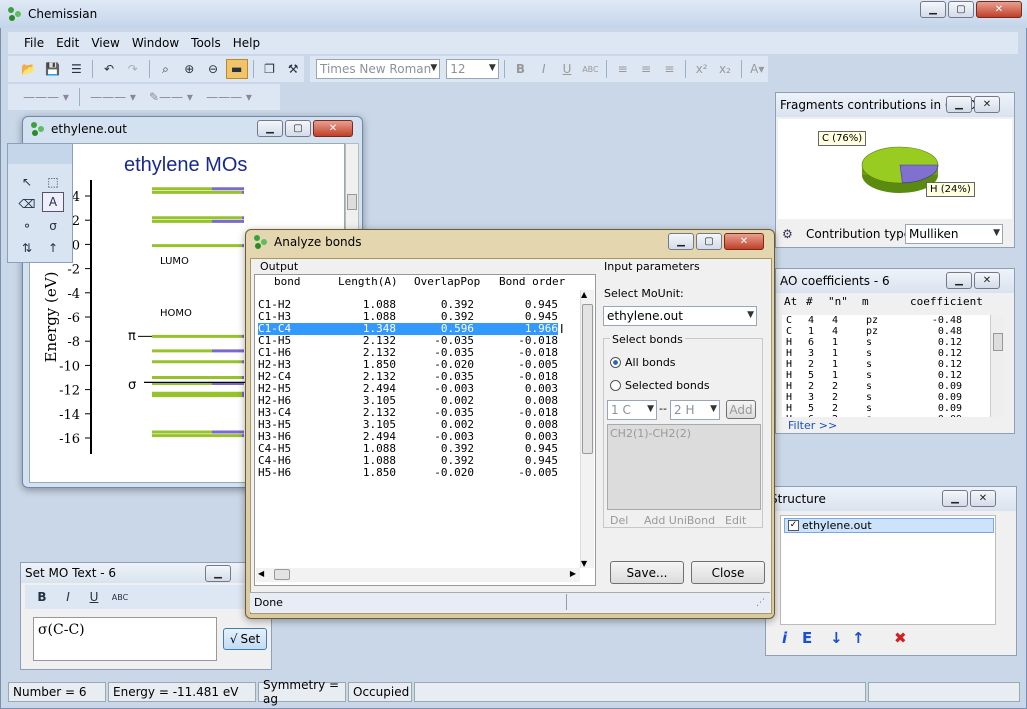  What do you see at coordinates (408, 365) in the screenshot?
I see `bond-row: H2-H3 1.850 -0.020 -0.005` at bounding box center [408, 365].